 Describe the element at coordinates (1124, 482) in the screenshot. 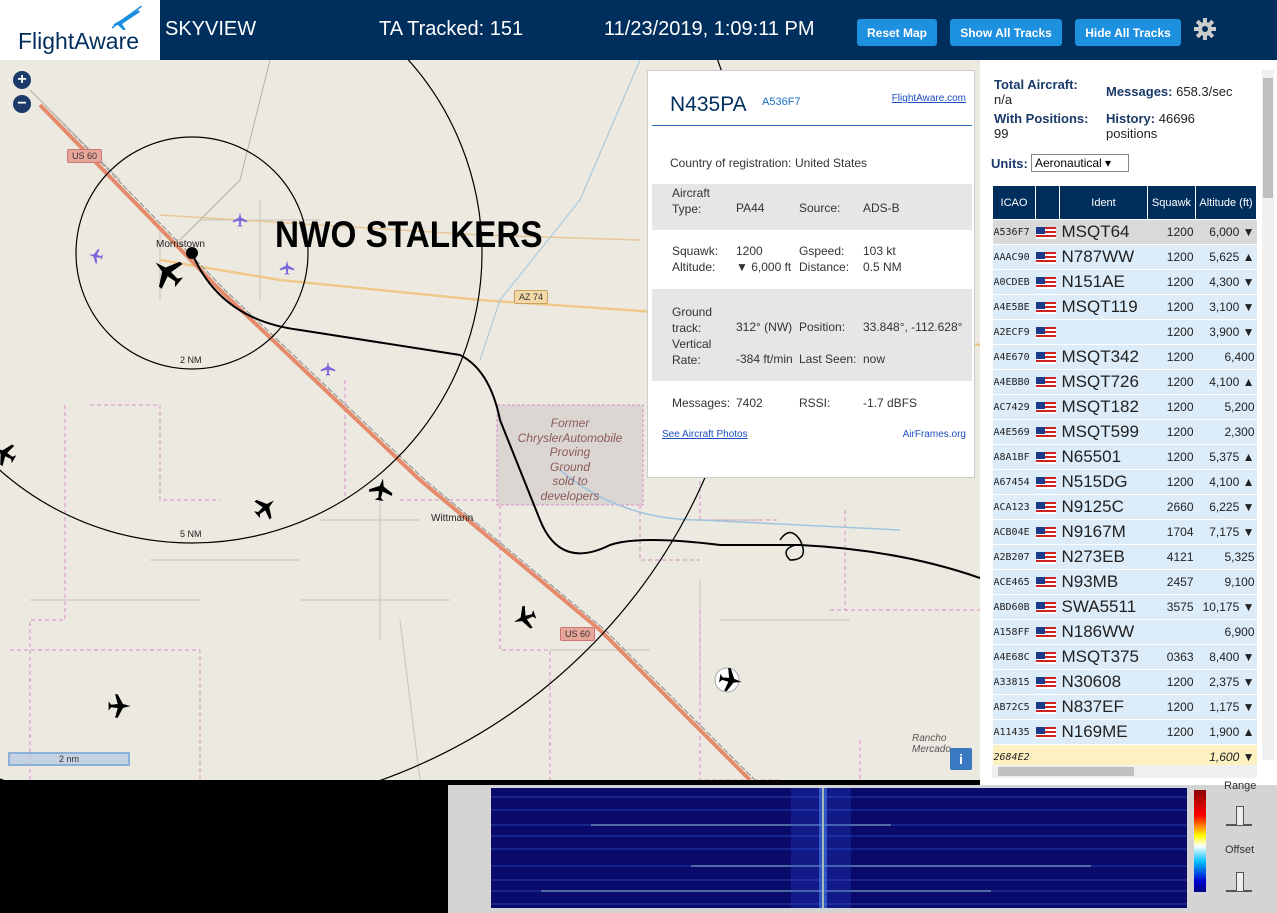

I see `table-row: A67454 N515DG 1200 4,100 ▲` at that location.